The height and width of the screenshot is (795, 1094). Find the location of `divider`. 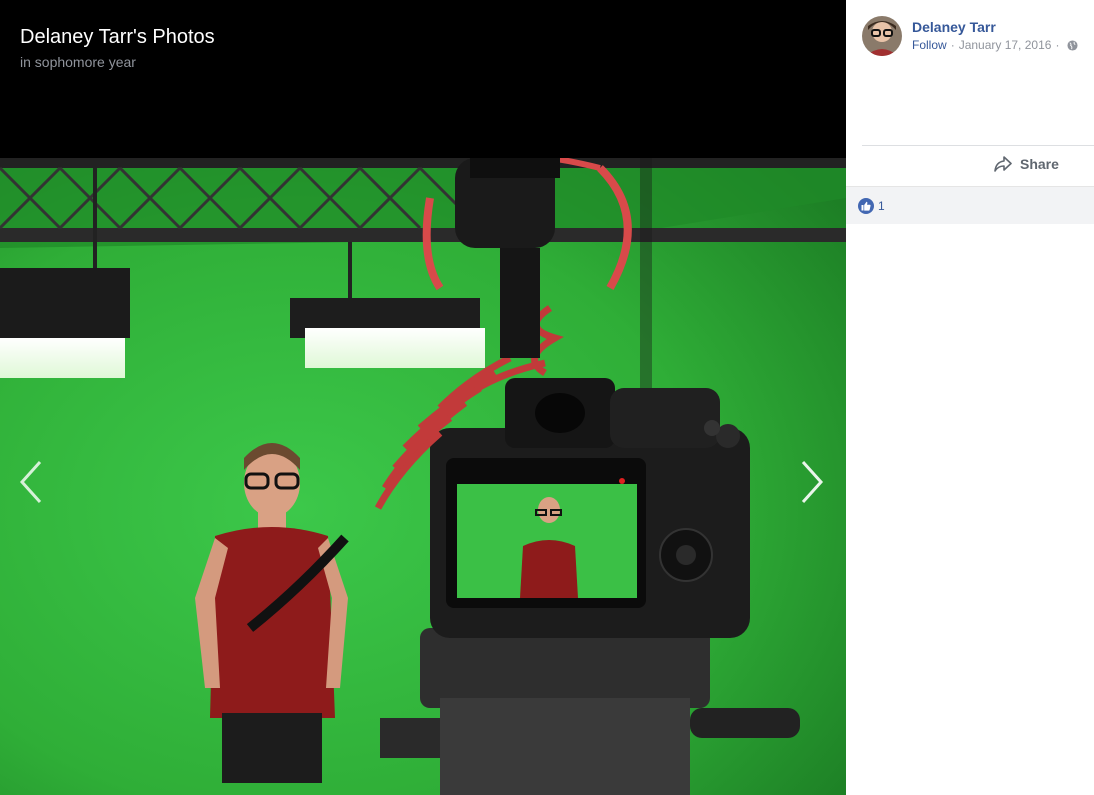

divider is located at coordinates (978, 145).